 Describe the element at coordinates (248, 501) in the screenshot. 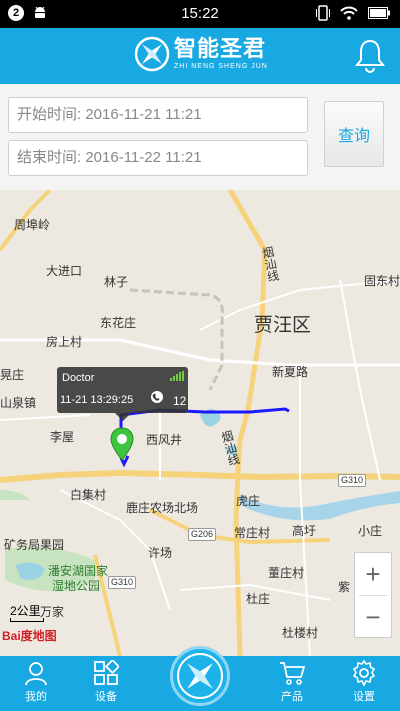

I see `map-label: 虎庄` at that location.